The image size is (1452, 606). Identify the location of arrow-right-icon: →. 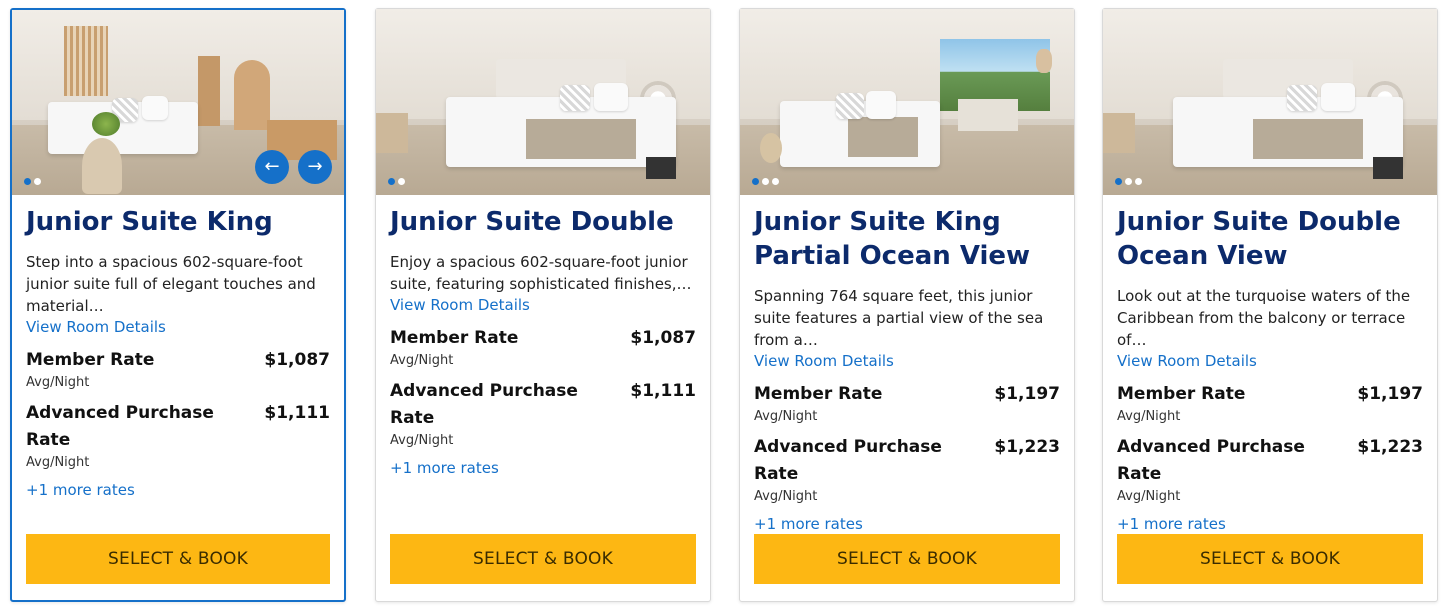
(315, 167).